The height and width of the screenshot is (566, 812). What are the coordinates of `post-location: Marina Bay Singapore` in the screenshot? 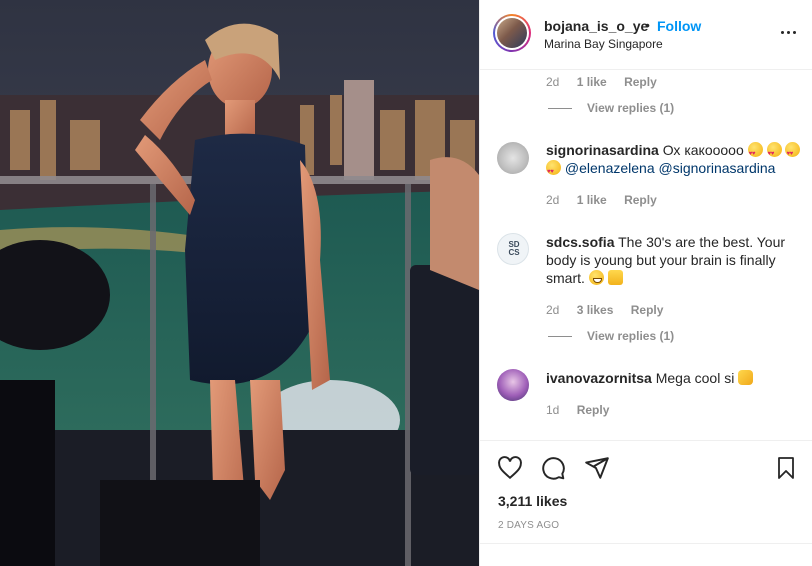 It's located at (603, 44).